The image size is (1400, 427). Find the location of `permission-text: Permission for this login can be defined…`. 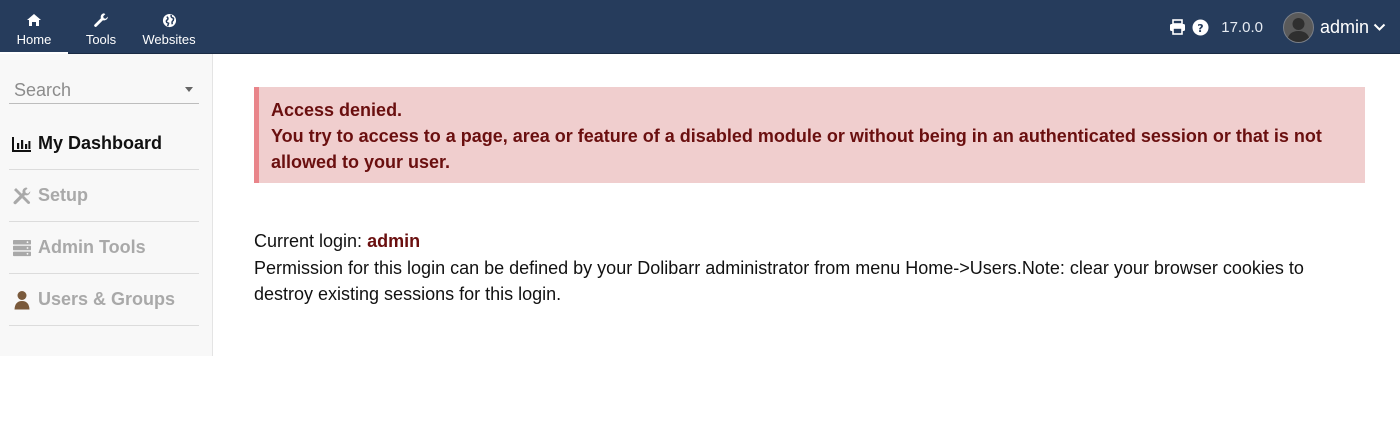

permission-text: Permission for this login can be defined… is located at coordinates (779, 281).